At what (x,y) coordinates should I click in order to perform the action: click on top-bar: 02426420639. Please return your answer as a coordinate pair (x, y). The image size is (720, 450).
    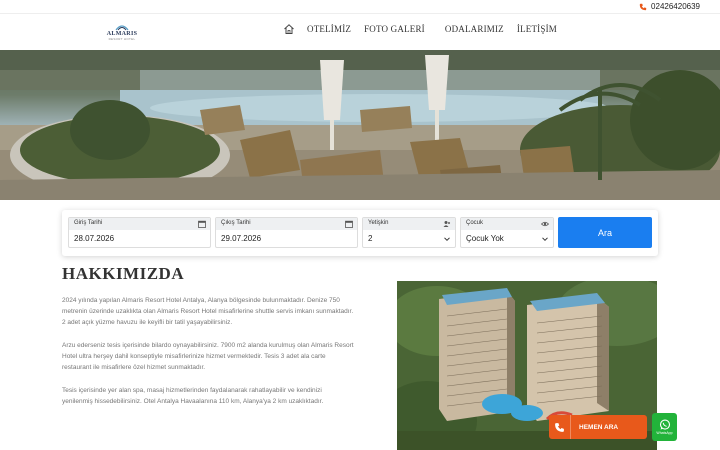
    Looking at the image, I should click on (360, 7).